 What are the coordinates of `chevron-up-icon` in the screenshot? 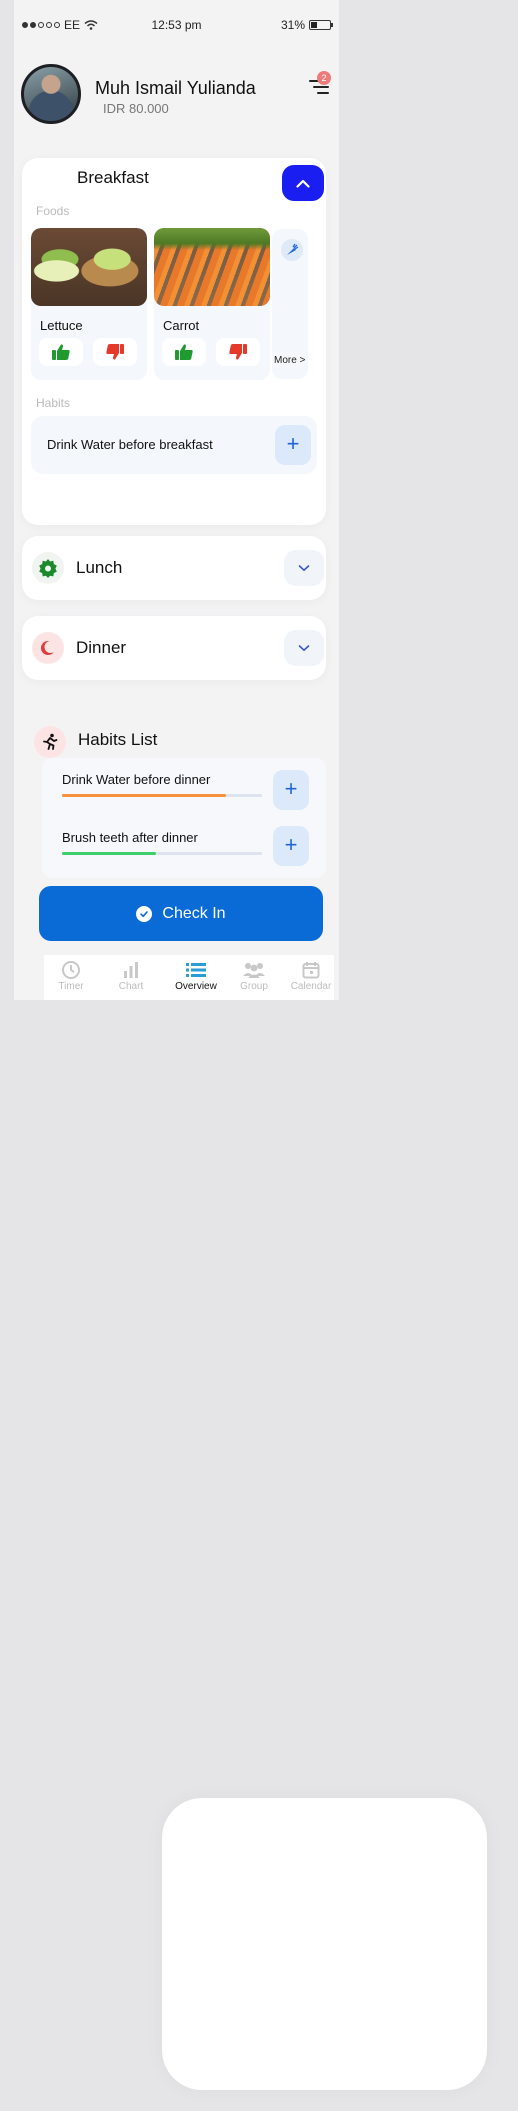 It's located at (303, 183).